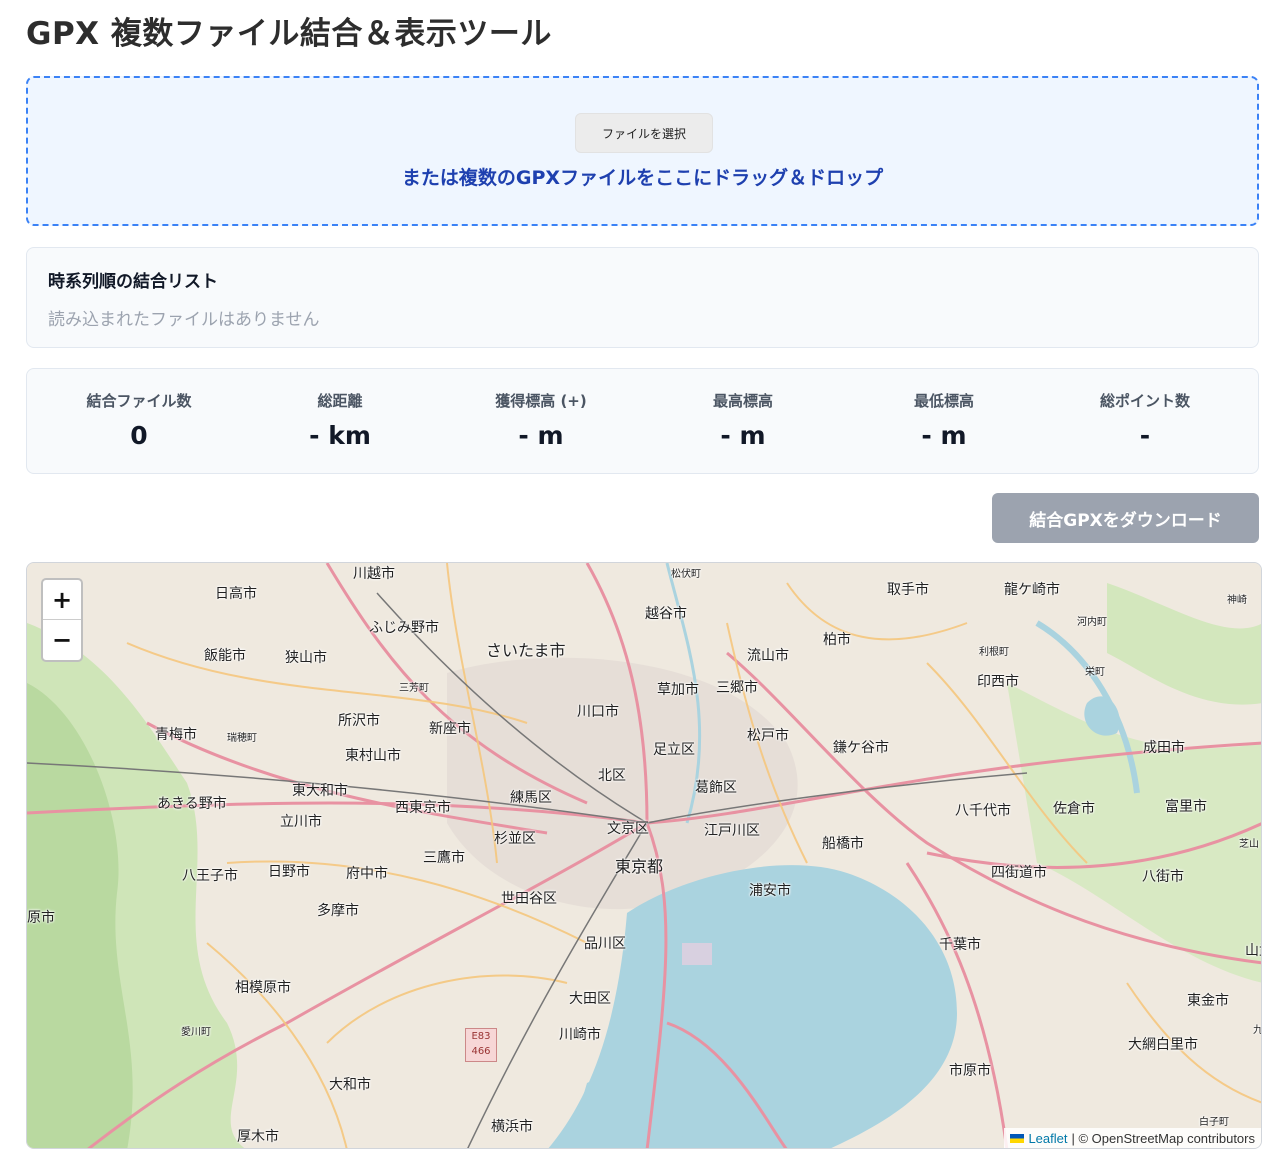  I want to click on stat-label: 結合ファイル数, so click(139, 401).